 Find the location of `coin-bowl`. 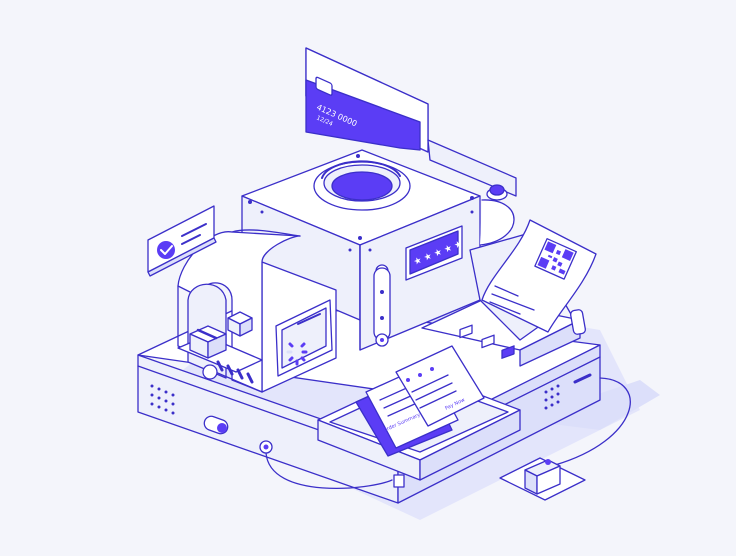

coin-bowl is located at coordinates (362, 185).